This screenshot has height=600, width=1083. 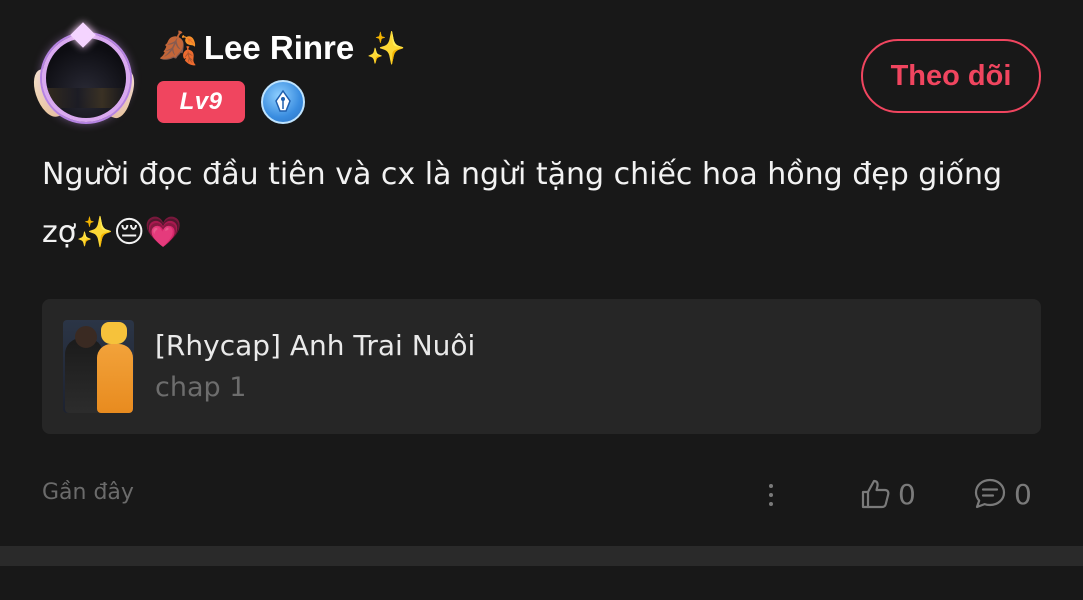 I want to click on pen-nib-icon, so click(x=283, y=102).